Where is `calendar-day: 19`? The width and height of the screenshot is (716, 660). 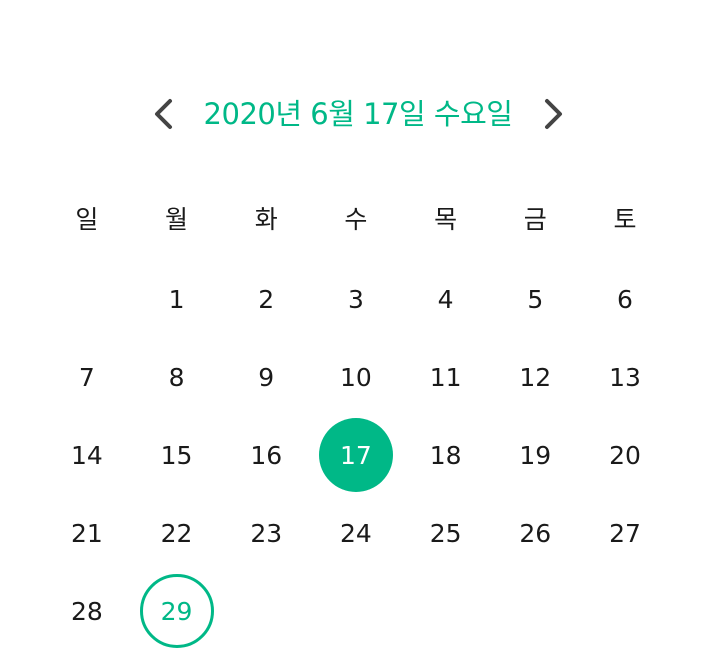 calendar-day: 19 is located at coordinates (535, 455).